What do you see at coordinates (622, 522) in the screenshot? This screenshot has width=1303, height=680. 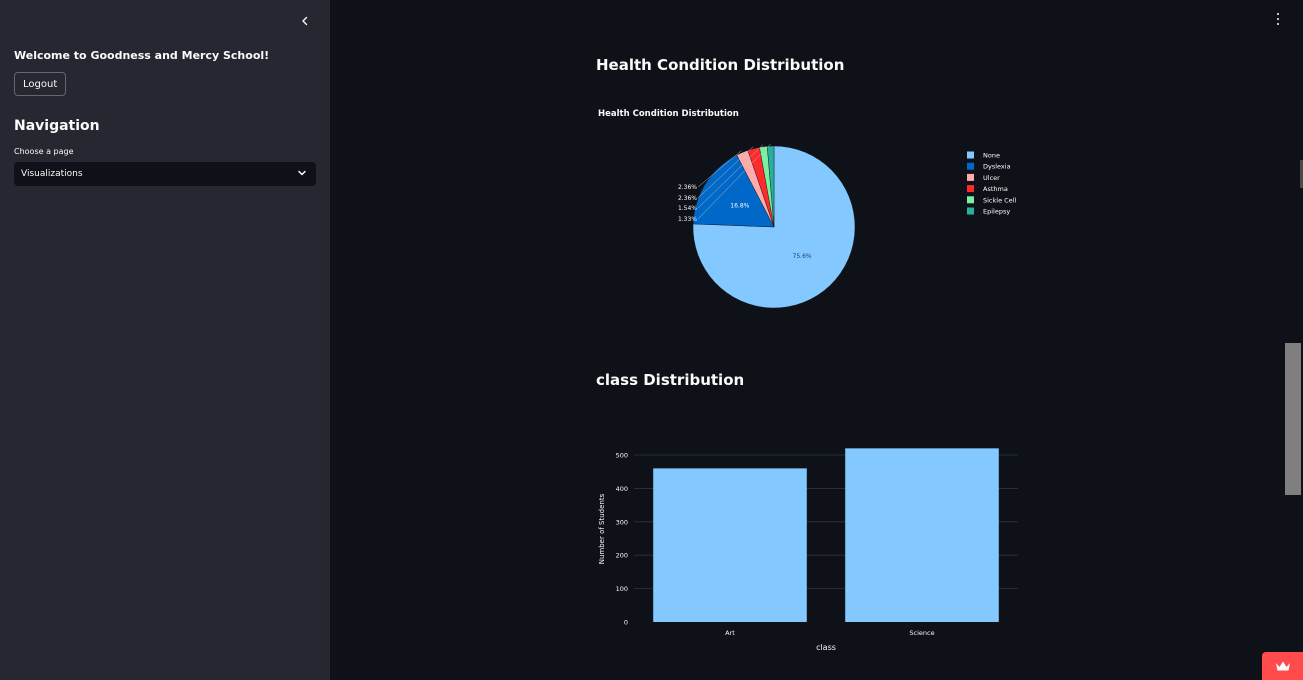 I see `y-tick-label: 300` at bounding box center [622, 522].